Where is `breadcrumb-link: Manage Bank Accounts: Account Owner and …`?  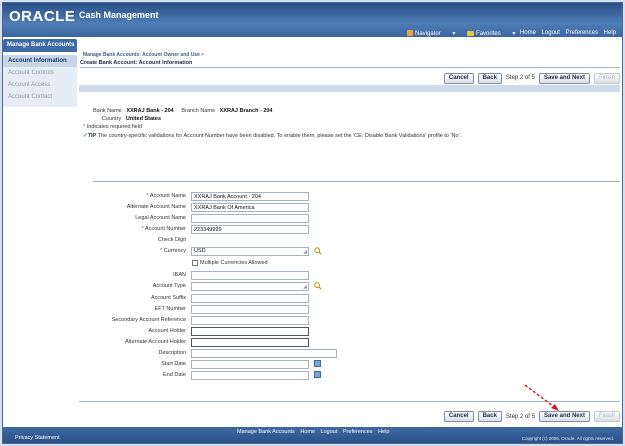
breadcrumb-link: Manage Bank Accounts: Account Owner and … is located at coordinates (141, 55).